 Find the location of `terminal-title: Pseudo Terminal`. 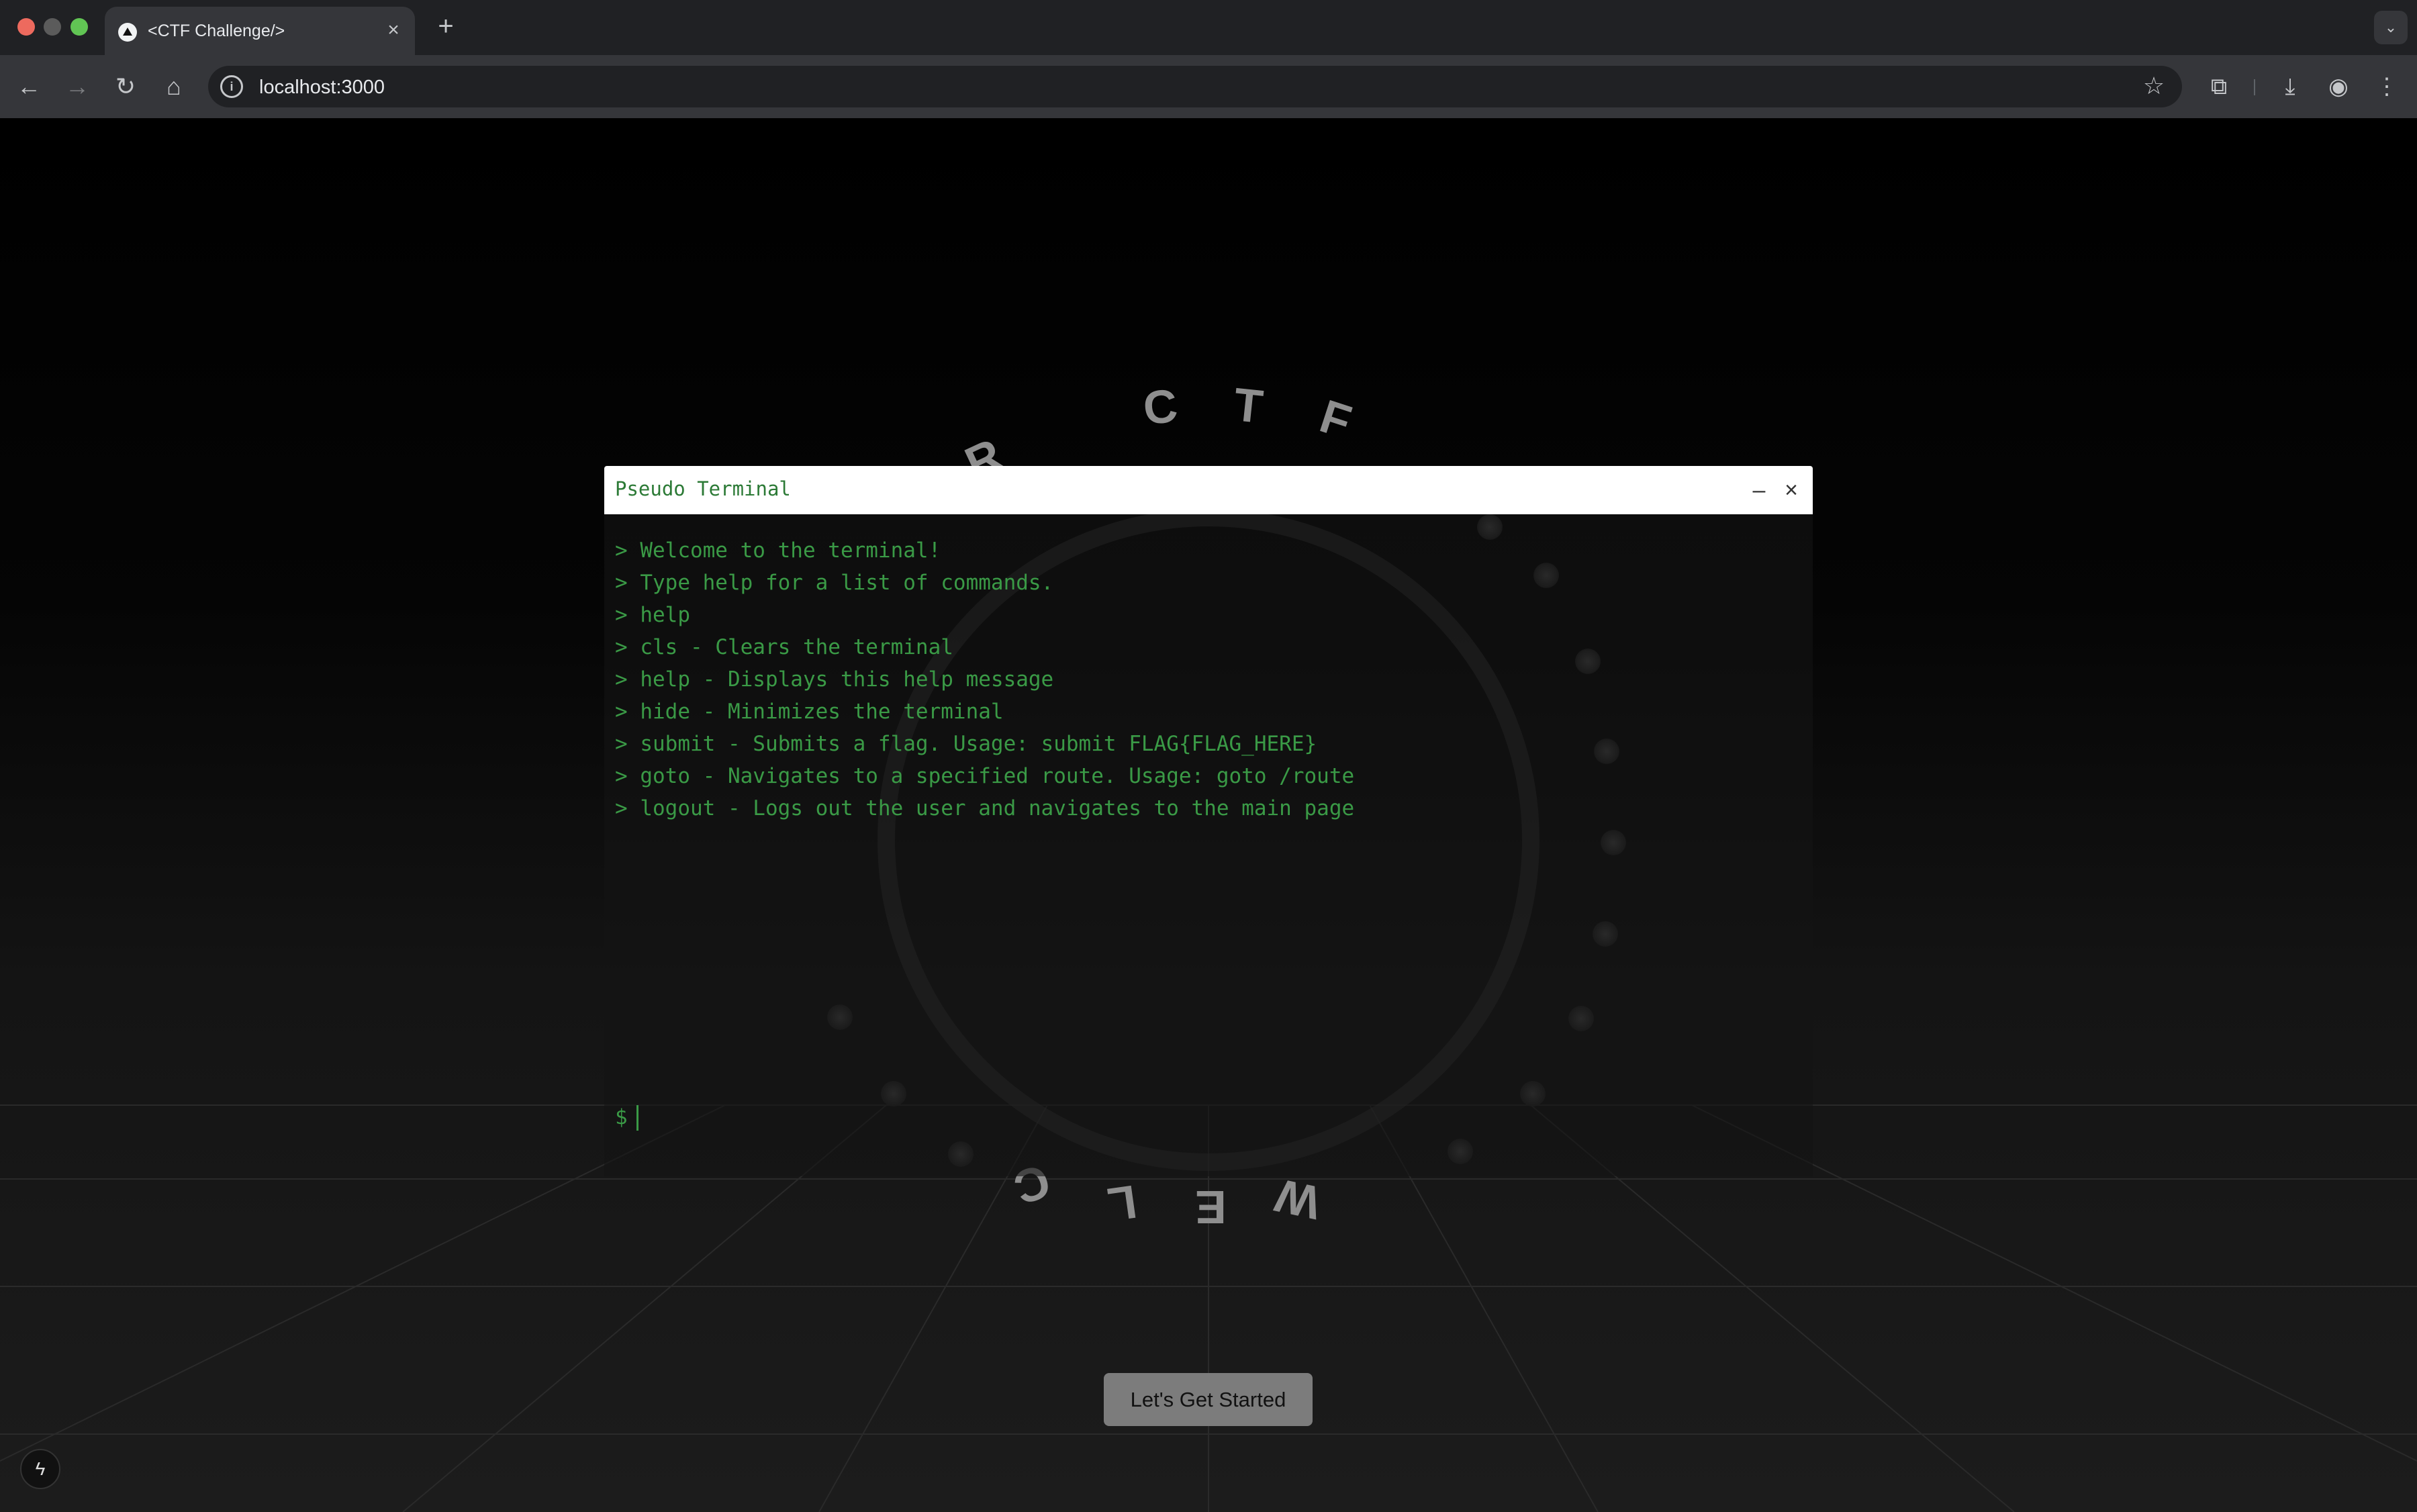

terminal-title: Pseudo Terminal is located at coordinates (703, 488).